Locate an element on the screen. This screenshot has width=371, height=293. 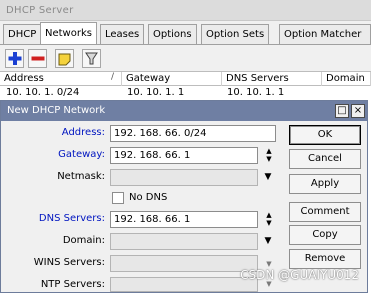
plus-icon is located at coordinates (15, 58).